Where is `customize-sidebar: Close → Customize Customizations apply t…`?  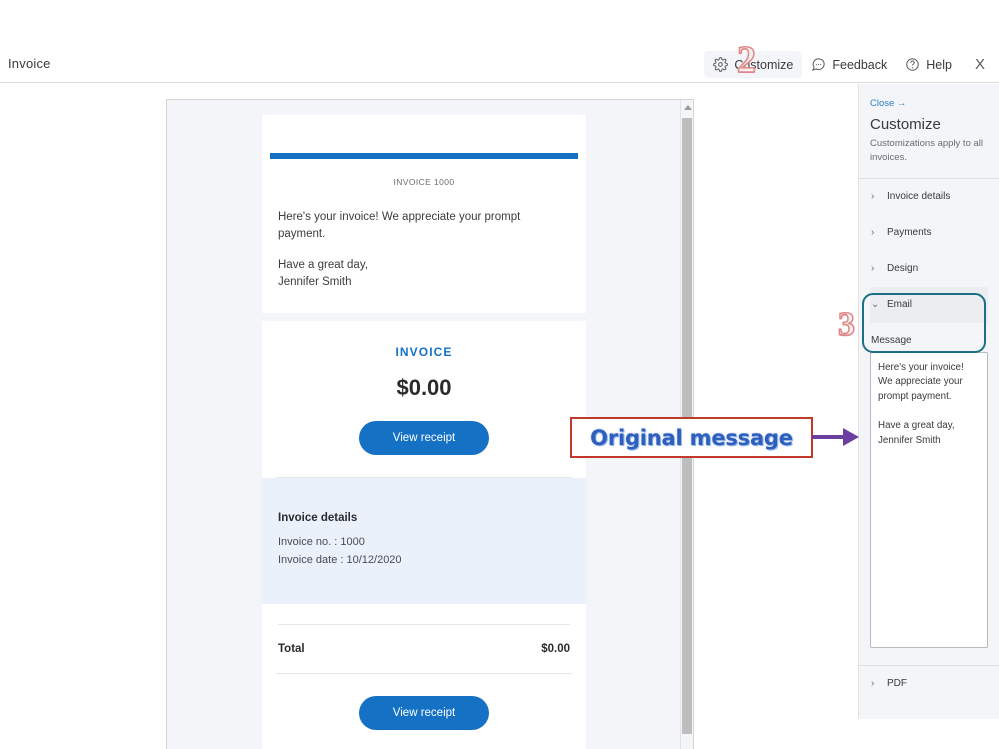 customize-sidebar: Close → Customize Customizations apply t… is located at coordinates (928, 401).